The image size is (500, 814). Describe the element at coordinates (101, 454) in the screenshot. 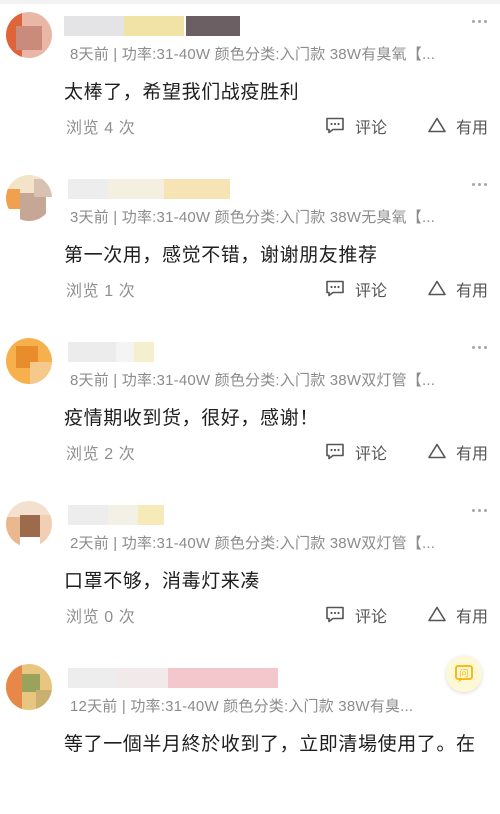

I see `view-count: 浏览 2 次` at that location.